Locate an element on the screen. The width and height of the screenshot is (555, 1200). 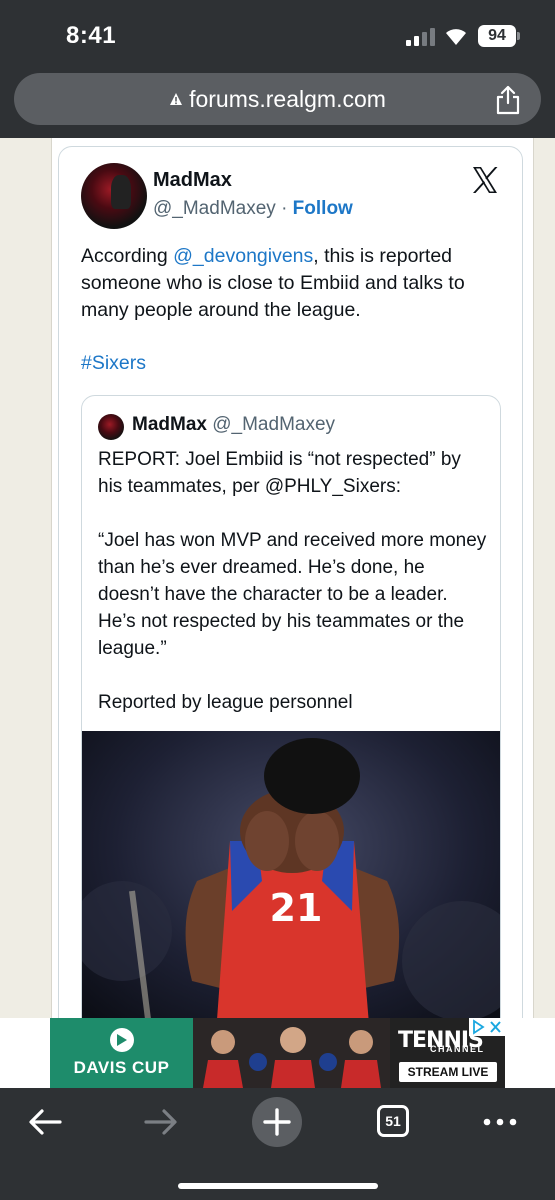
tweet-text-prefix: According is located at coordinates (127, 256).